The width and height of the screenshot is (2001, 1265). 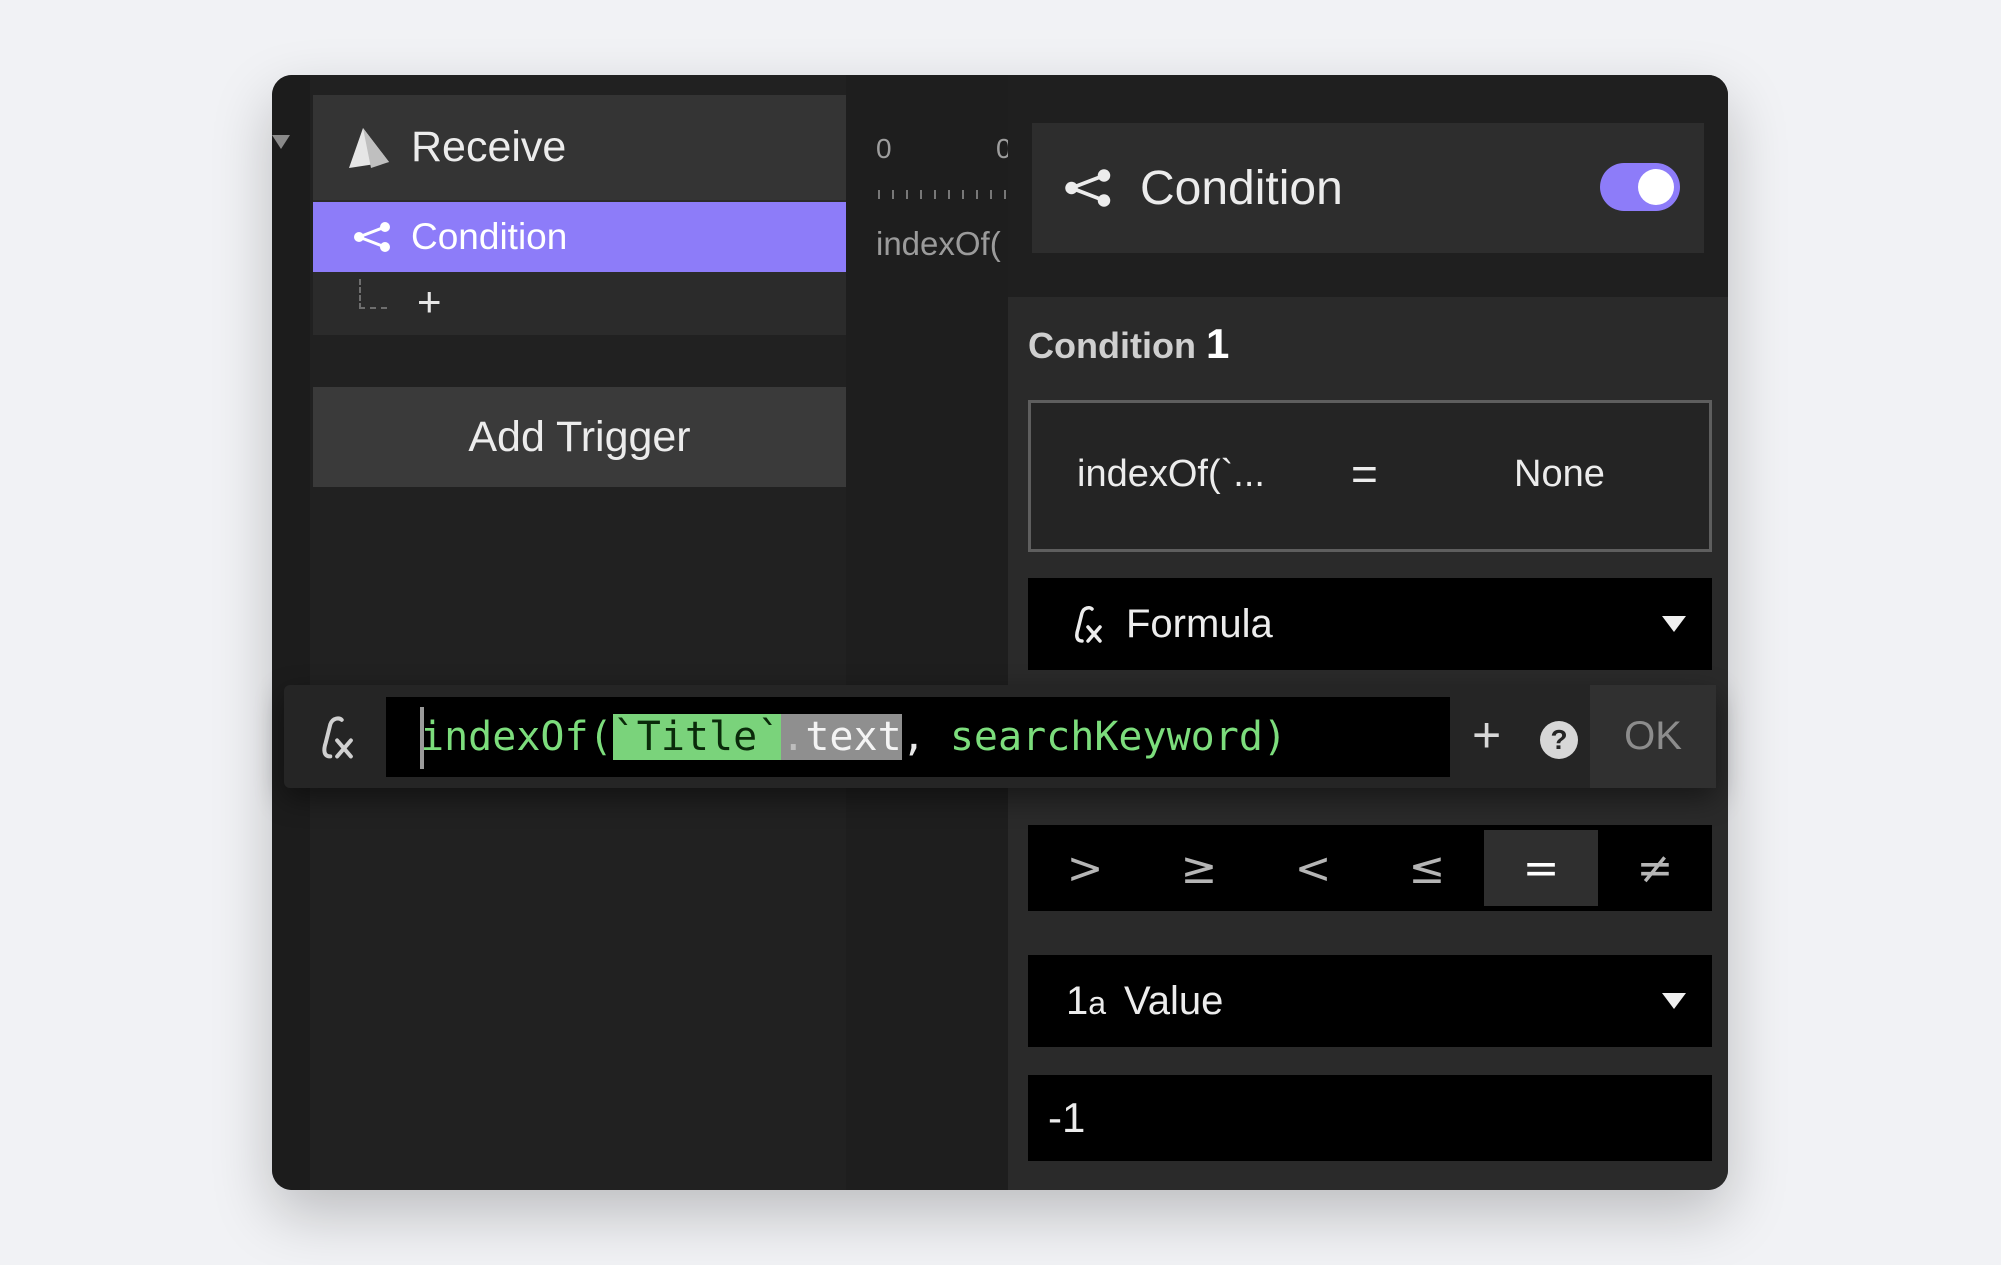 What do you see at coordinates (579, 237) in the screenshot?
I see `action-item-condition: Condition` at bounding box center [579, 237].